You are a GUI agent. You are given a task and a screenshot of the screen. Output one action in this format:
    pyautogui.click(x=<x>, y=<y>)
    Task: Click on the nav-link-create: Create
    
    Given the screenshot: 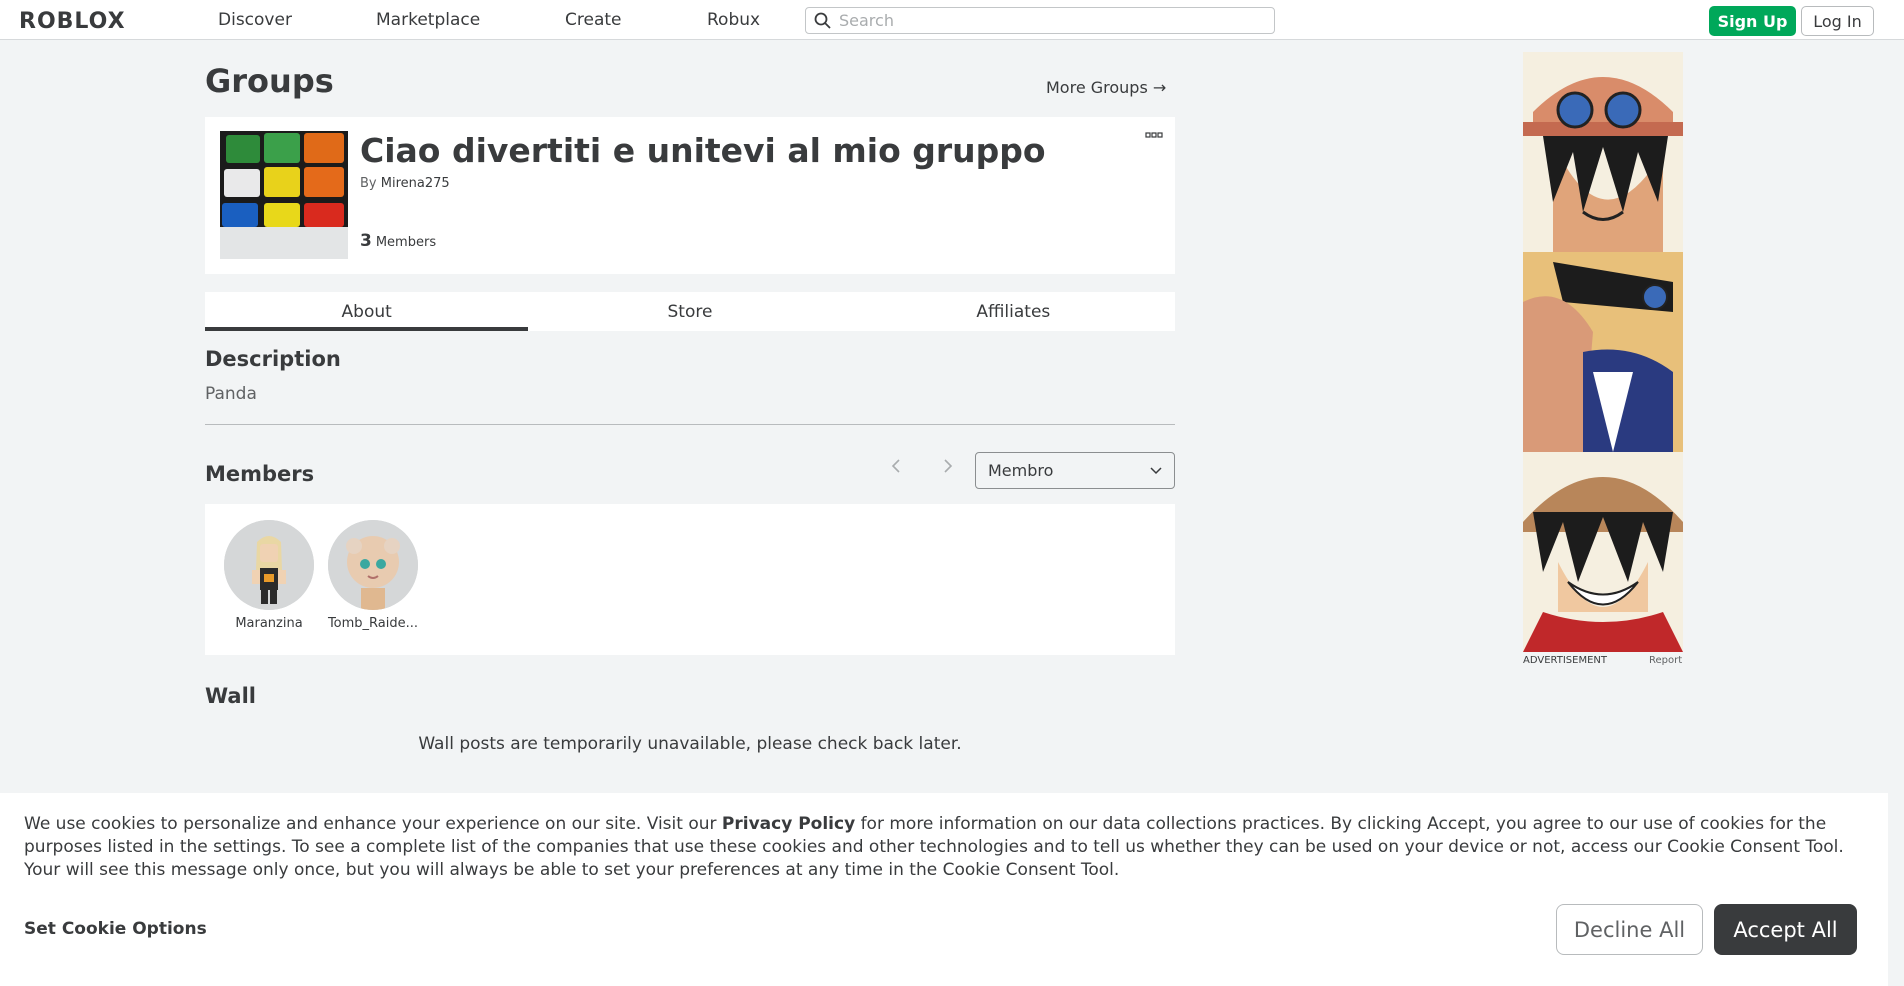 What is the action you would take?
    pyautogui.click(x=593, y=20)
    